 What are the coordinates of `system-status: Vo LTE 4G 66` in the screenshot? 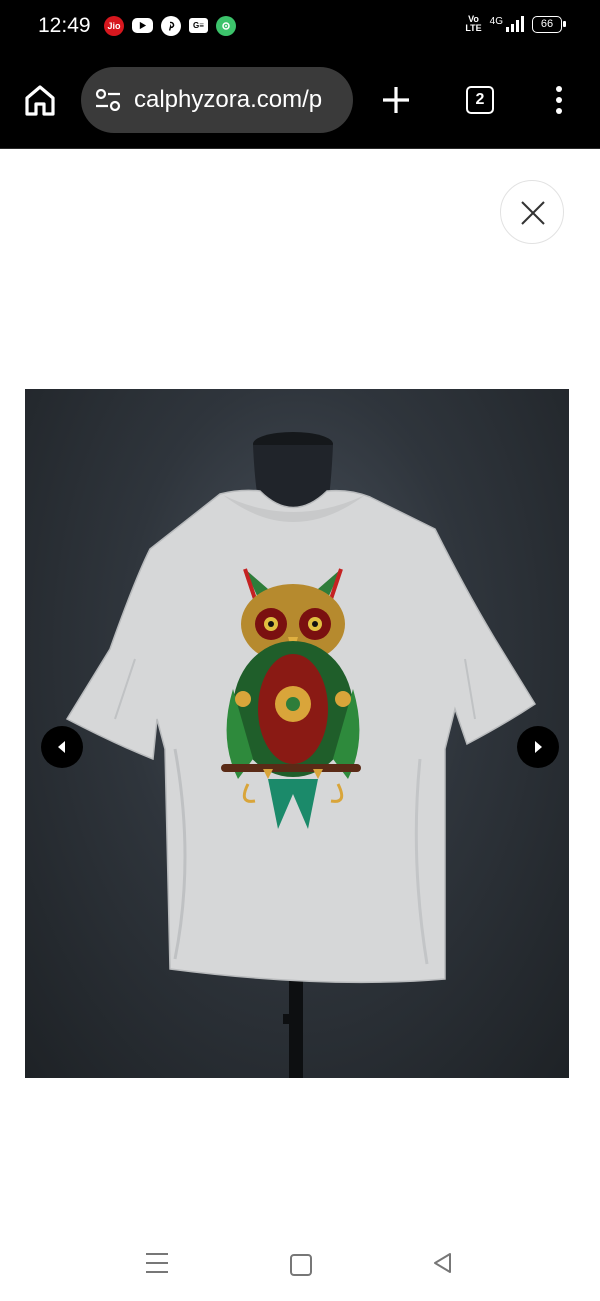 It's located at (515, 23).